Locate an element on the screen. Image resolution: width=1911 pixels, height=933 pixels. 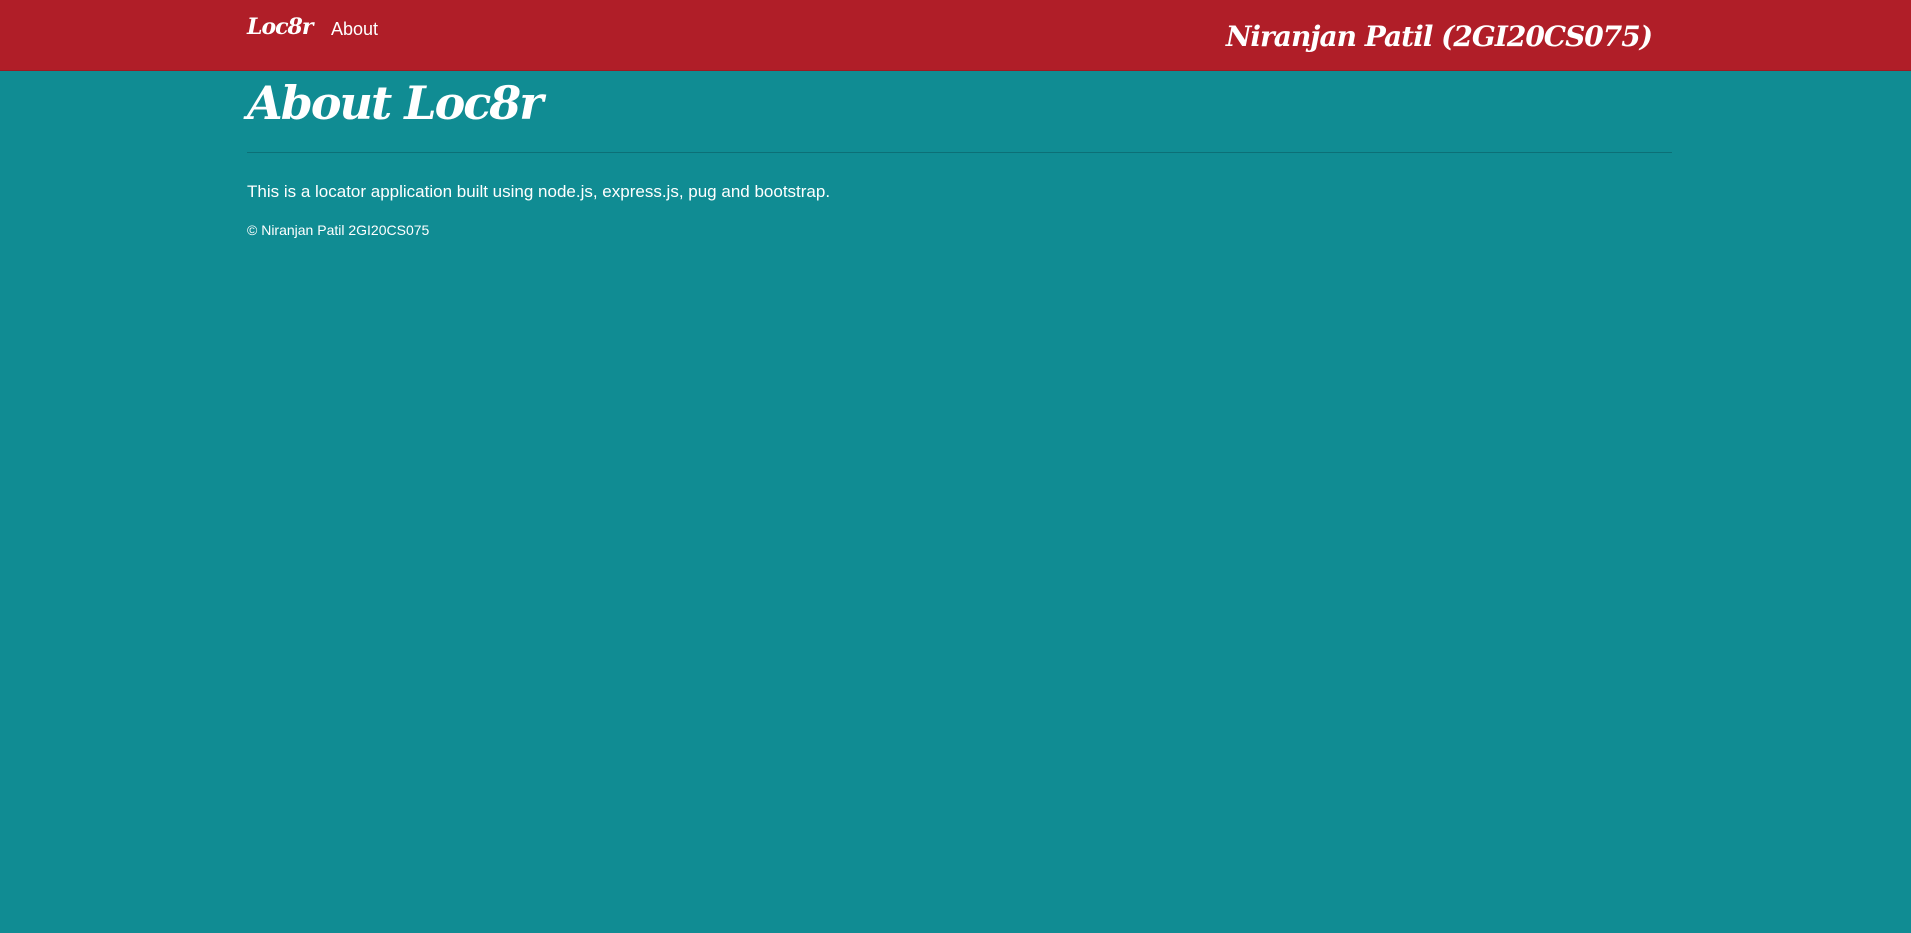
page-title: About Loc8r is located at coordinates (395, 103).